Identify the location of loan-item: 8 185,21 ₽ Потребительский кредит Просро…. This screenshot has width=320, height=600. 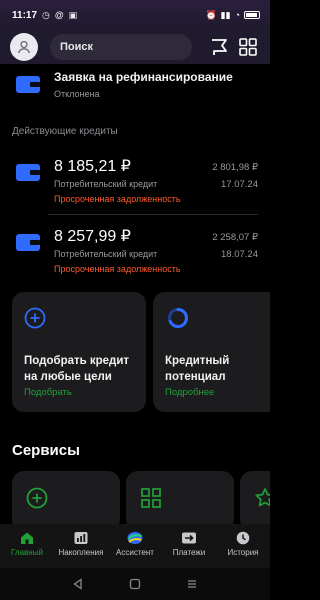
(135, 191).